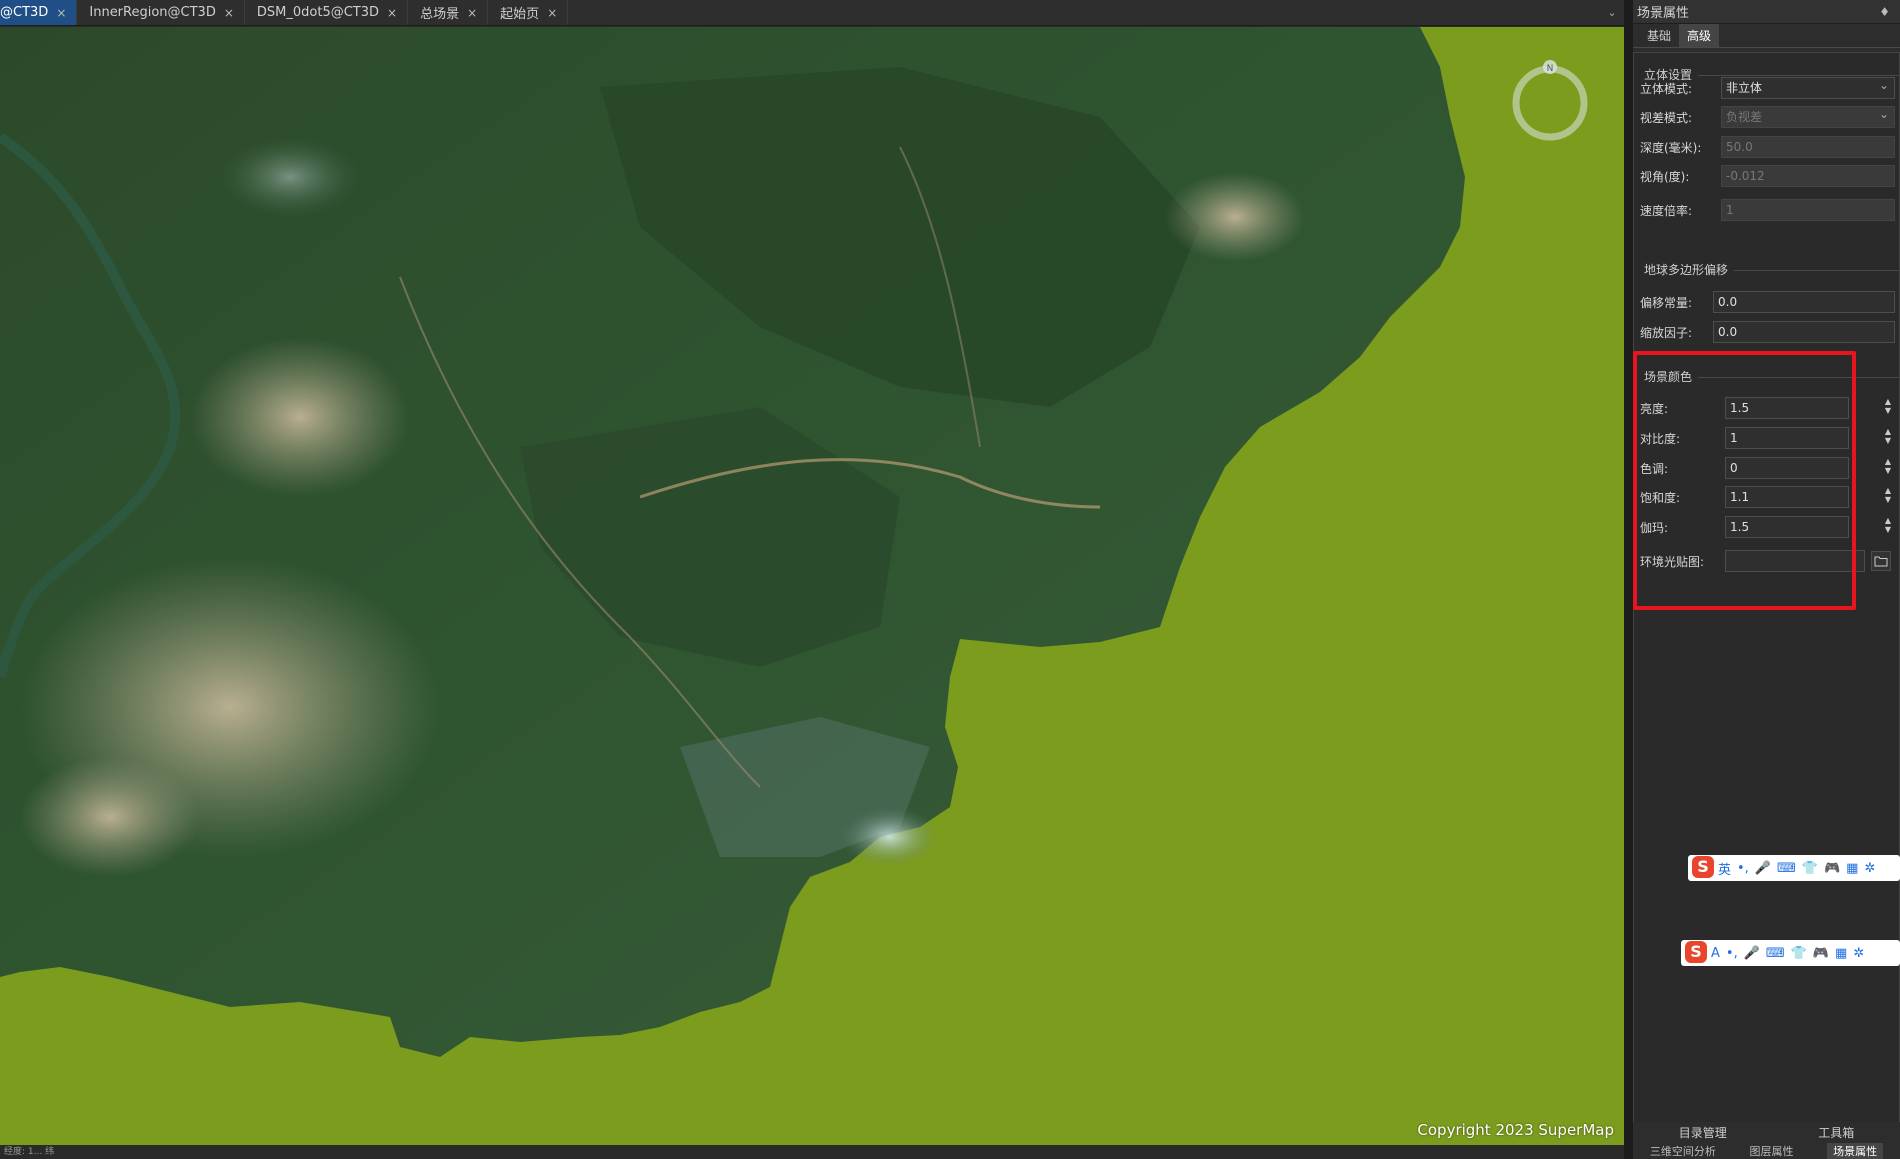  I want to click on ime-toolbar-1: S 英 •, 🎤 ⌨ 👕 🎮 ▦ ✲, so click(1794, 868).